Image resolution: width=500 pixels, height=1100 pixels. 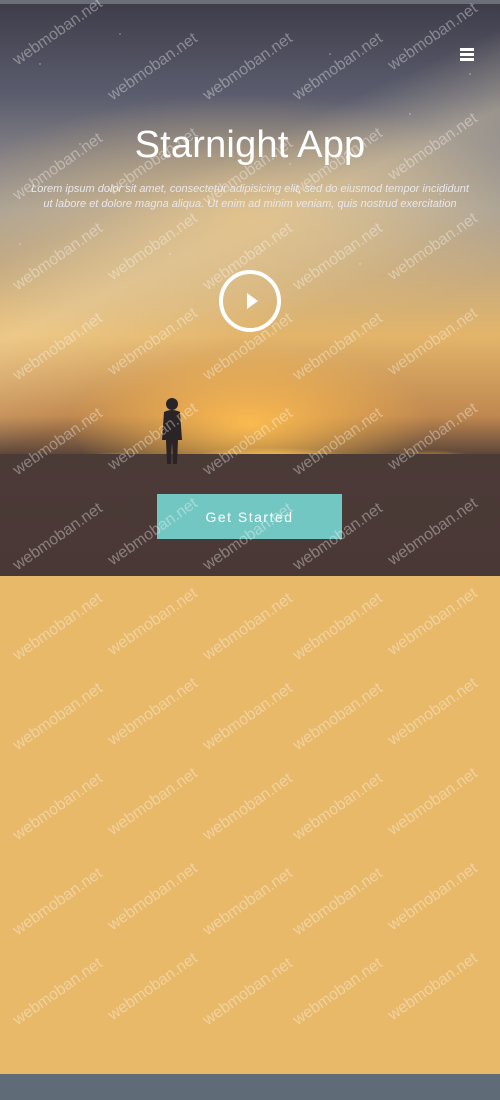 I want to click on footer-strip, so click(x=250, y=1087).